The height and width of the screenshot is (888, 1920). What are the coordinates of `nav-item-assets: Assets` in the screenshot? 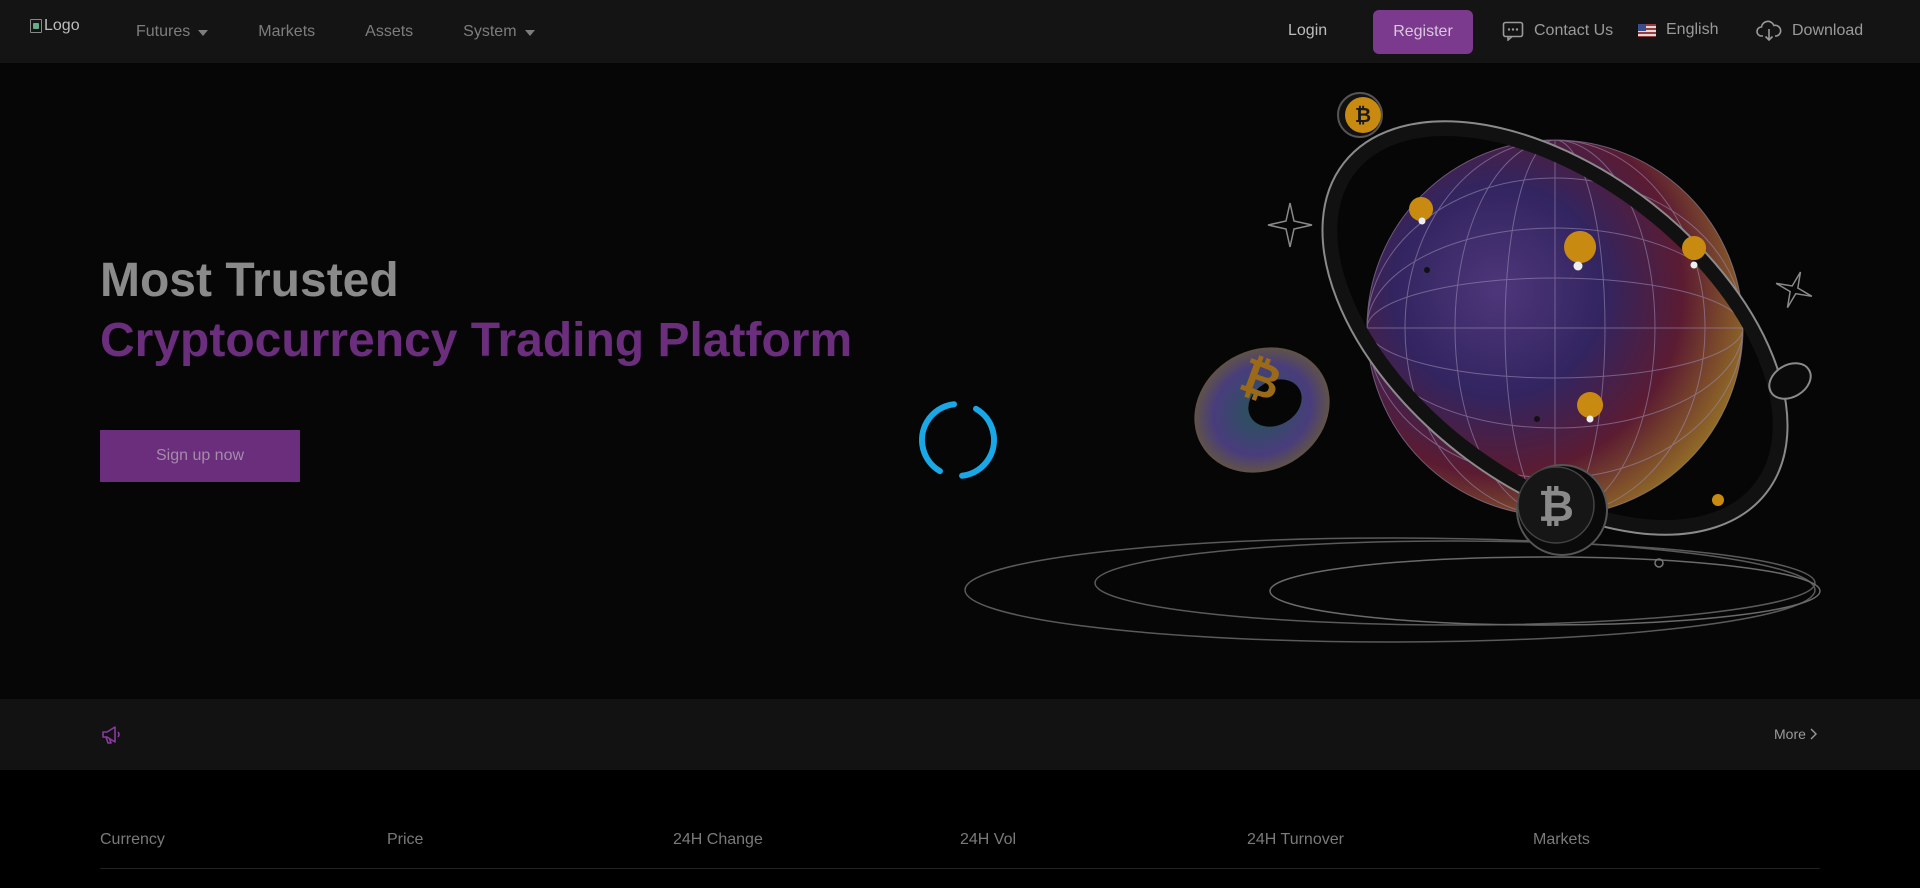 It's located at (389, 32).